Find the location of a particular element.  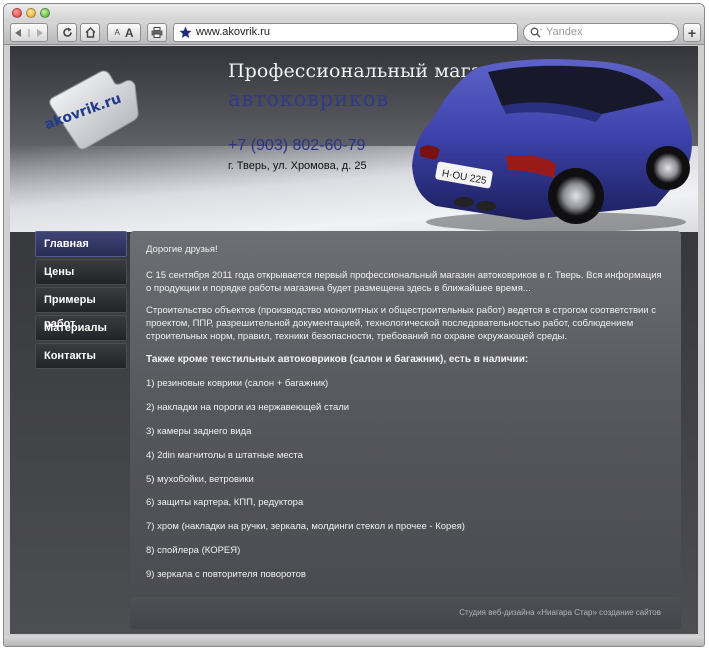

url-text: www.akovrik.ru is located at coordinates (233, 32).